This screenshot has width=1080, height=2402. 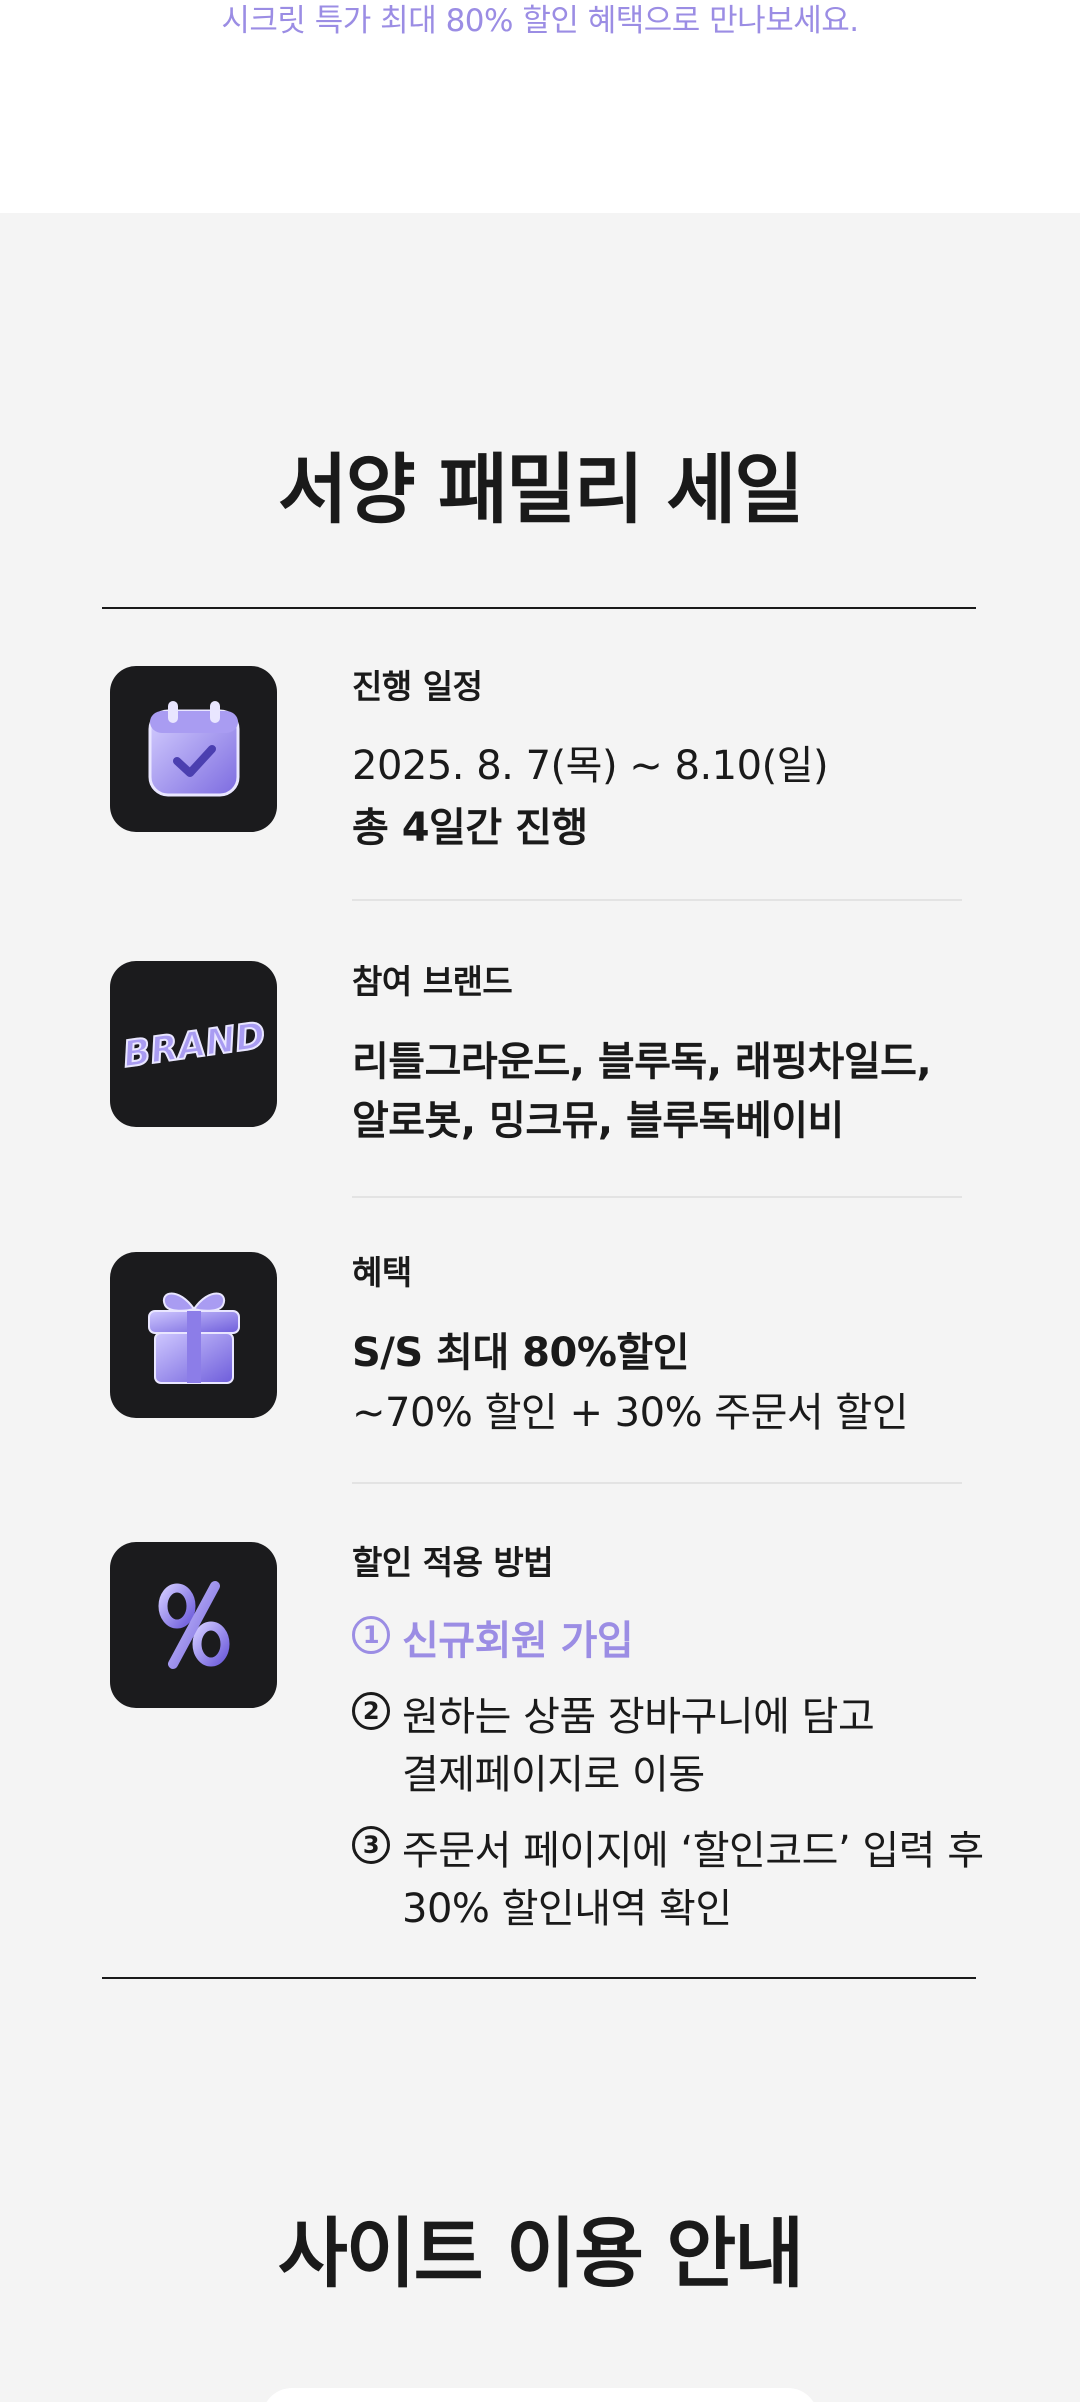 What do you see at coordinates (590, 766) in the screenshot?
I see `schedule-date: 2025. 8. 7(목) ~ 8.10(일)` at bounding box center [590, 766].